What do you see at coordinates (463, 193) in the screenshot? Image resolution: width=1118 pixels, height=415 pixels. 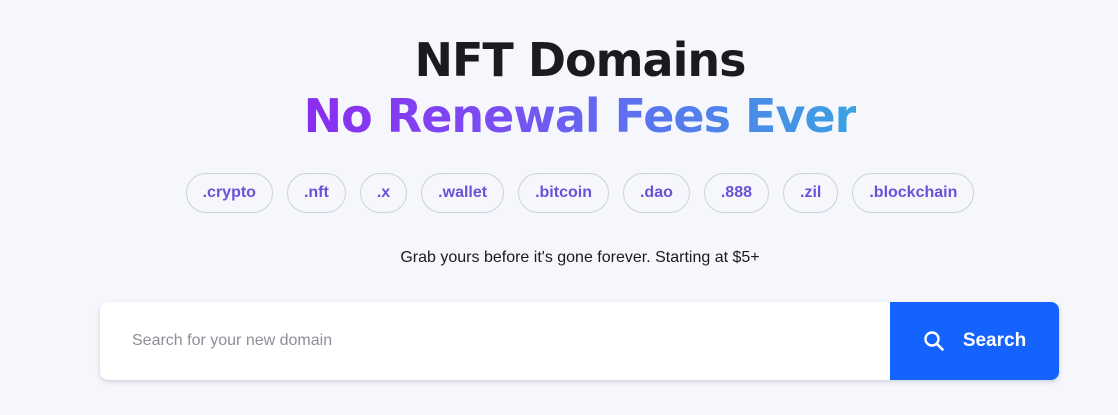 I see `tld-chip-wallet: .wallet` at bounding box center [463, 193].